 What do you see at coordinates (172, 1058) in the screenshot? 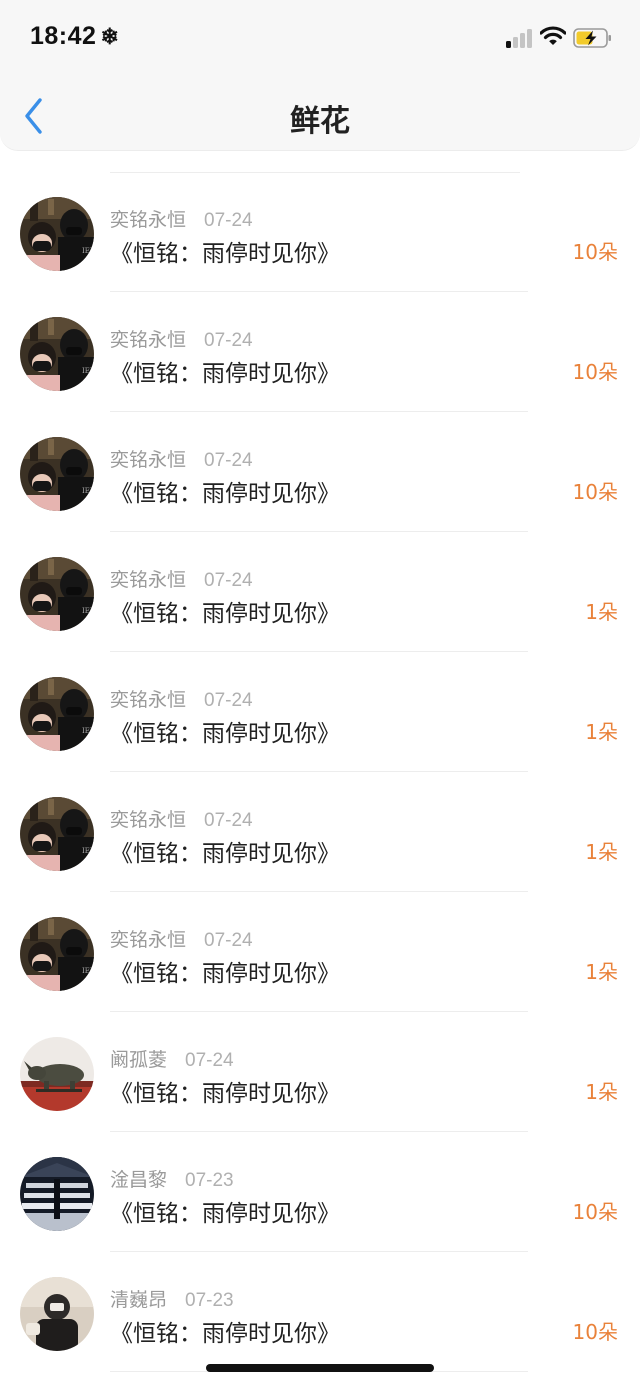
I see `user-name: 阚孤菱 07-24` at bounding box center [172, 1058].